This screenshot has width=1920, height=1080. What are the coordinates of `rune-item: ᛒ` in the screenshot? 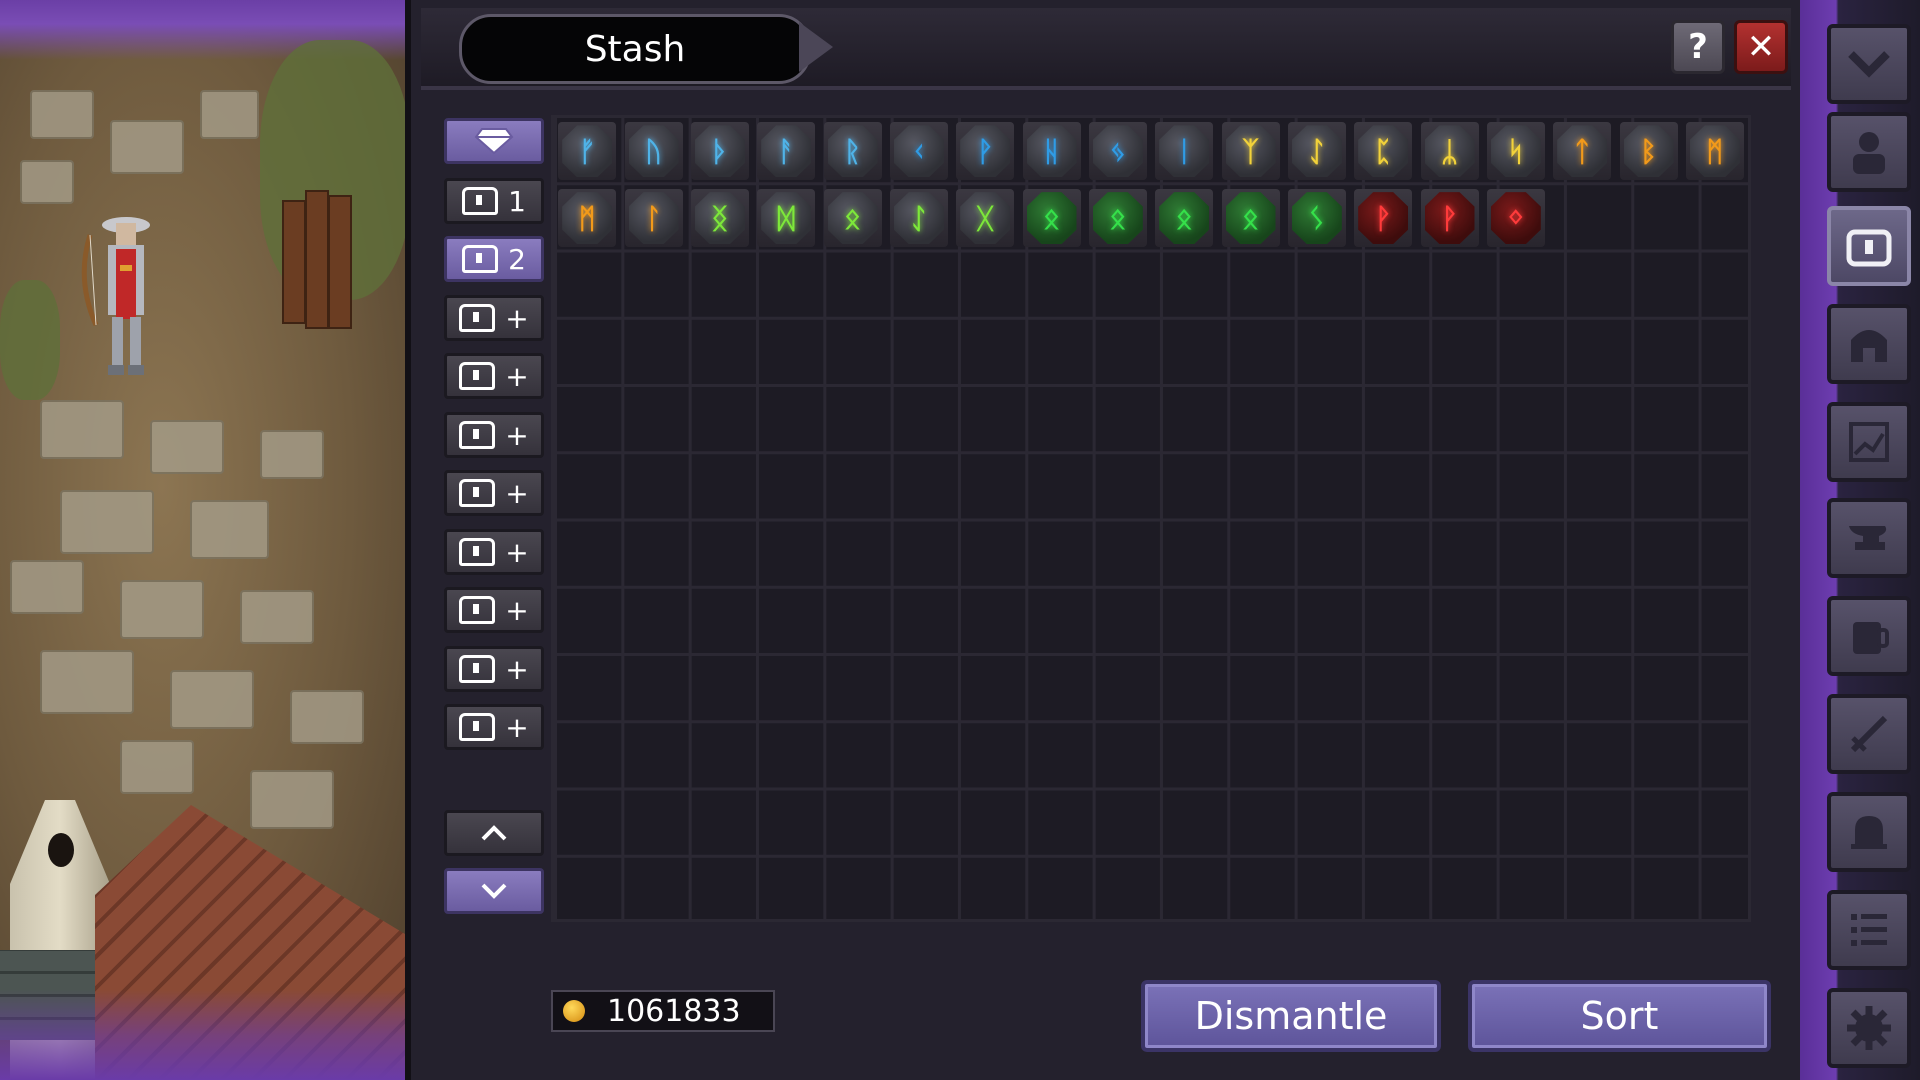 It's located at (1648, 151).